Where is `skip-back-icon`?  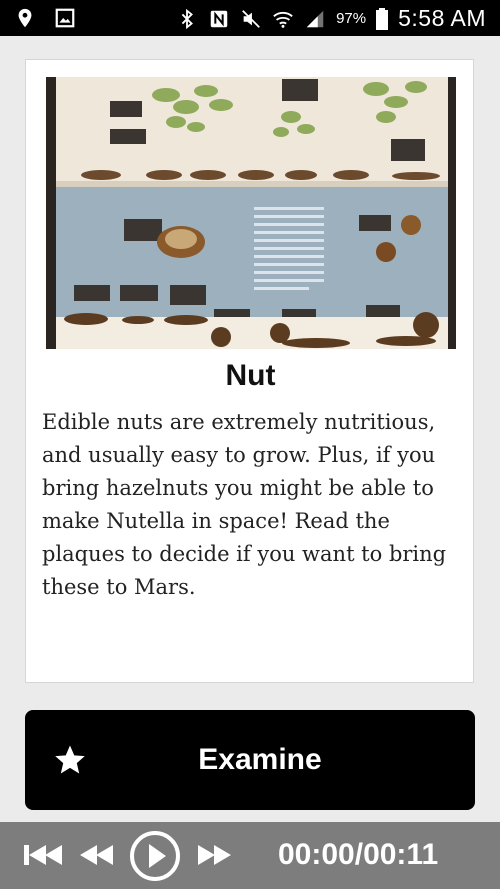 skip-back-icon is located at coordinates (43, 855).